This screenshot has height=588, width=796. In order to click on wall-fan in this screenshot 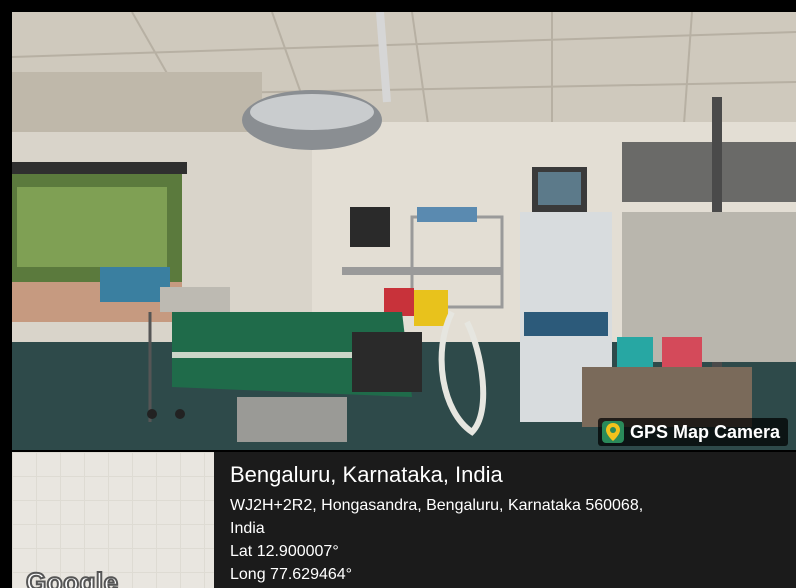, I will do `click(370, 227)`.